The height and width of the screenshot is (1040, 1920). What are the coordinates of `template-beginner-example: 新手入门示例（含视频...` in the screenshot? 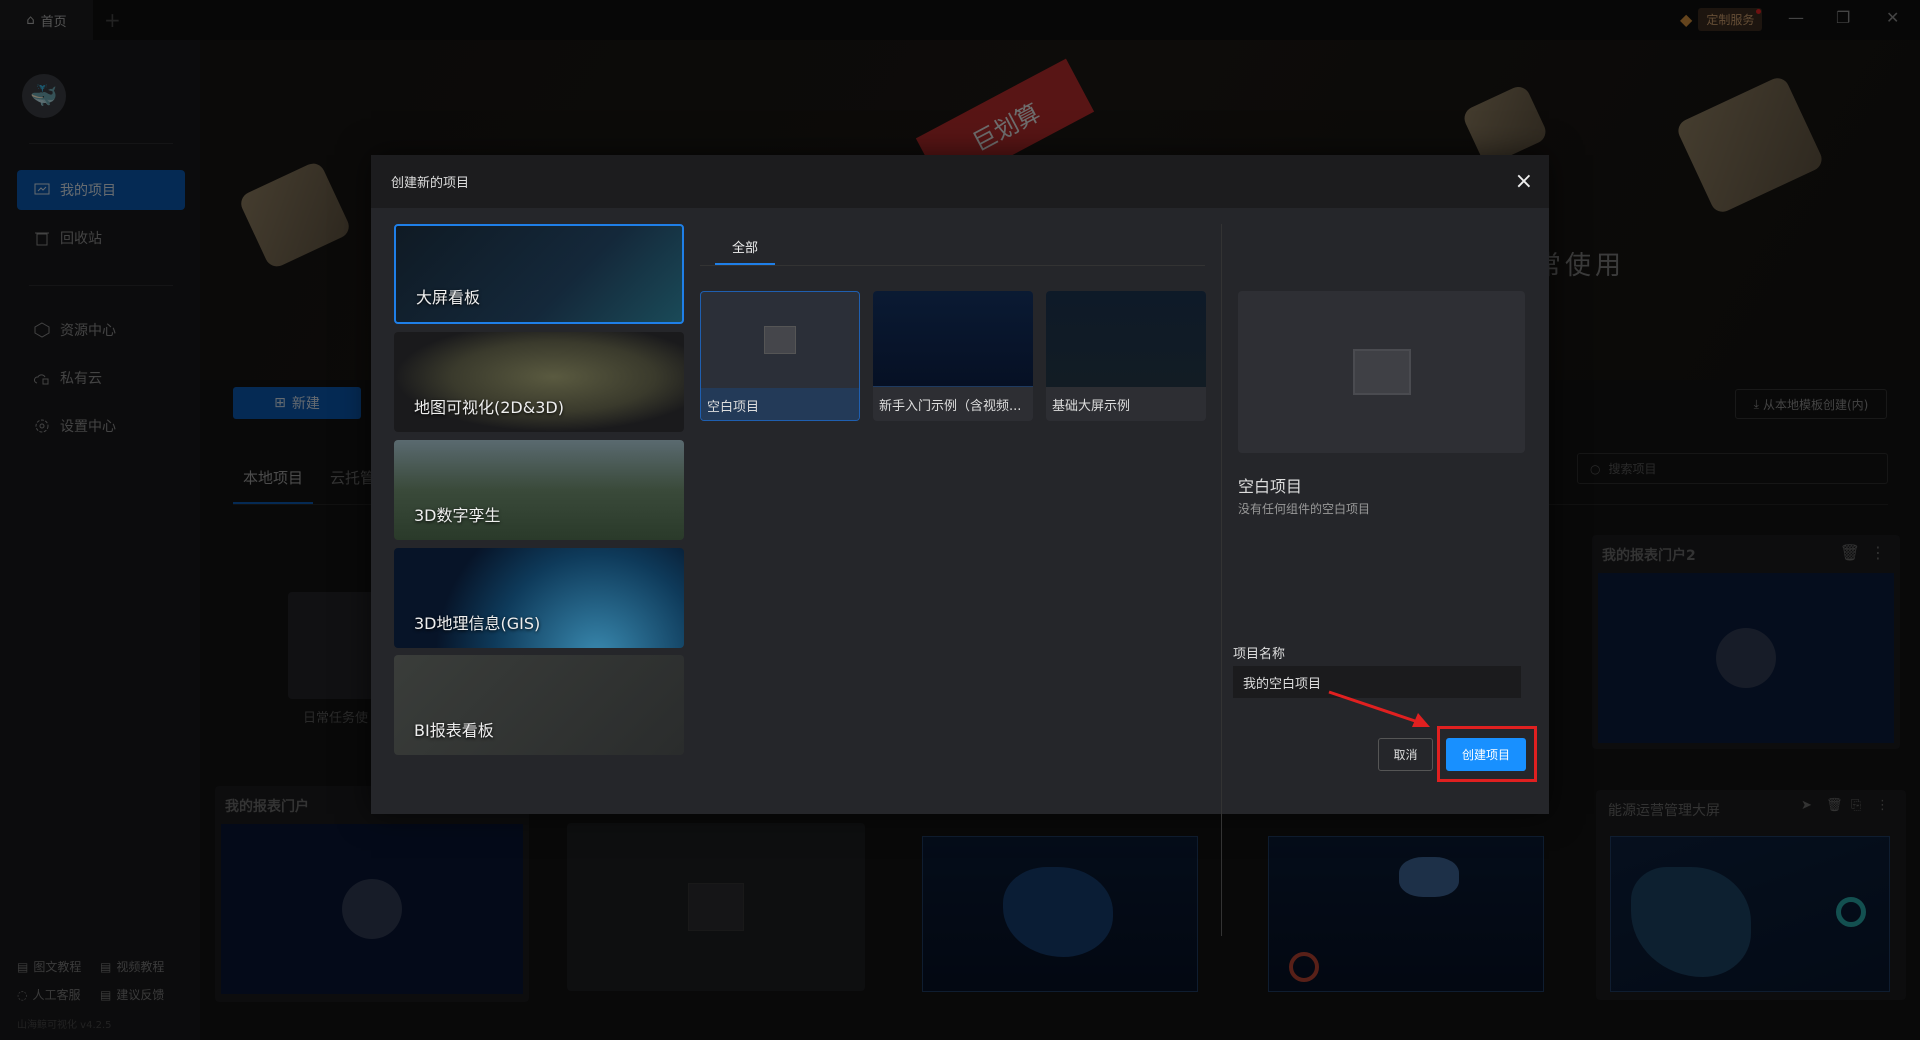 It's located at (953, 356).